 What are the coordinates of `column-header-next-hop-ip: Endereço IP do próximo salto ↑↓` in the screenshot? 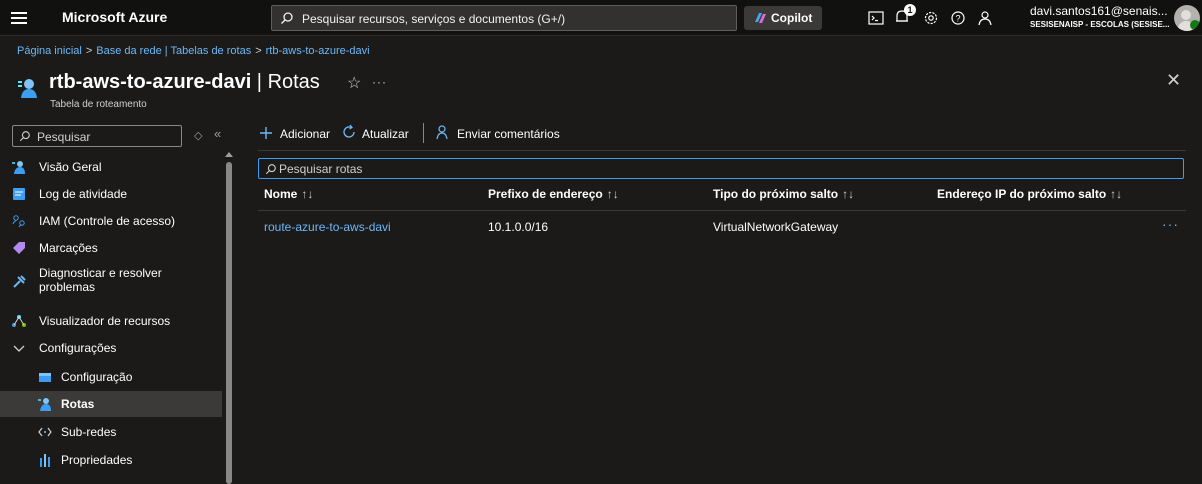 It's located at (1029, 194).